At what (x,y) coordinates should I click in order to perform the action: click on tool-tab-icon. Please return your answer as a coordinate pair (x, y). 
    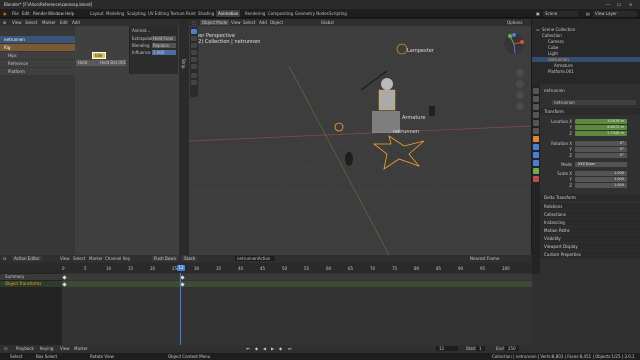
    Looking at the image, I should click on (536, 91).